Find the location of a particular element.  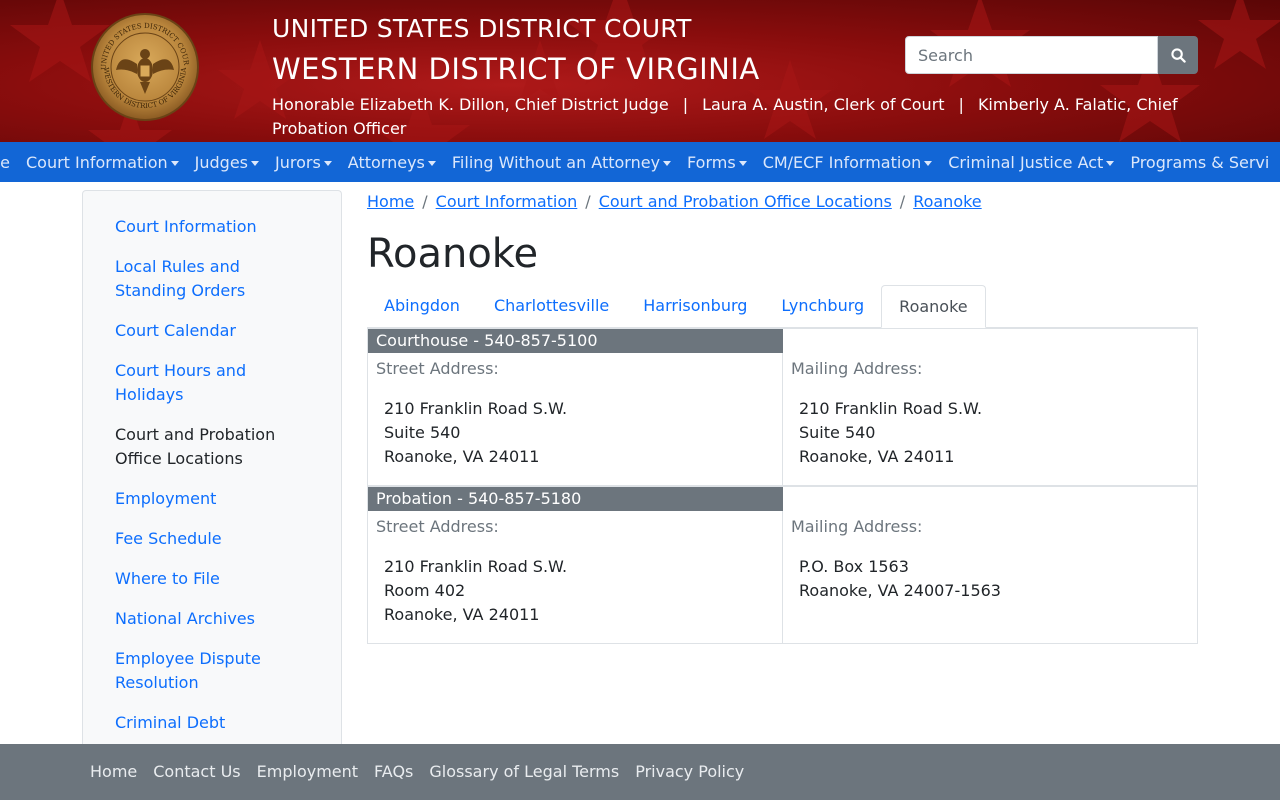

sidebar-item-employment: Employment is located at coordinates (215, 499).